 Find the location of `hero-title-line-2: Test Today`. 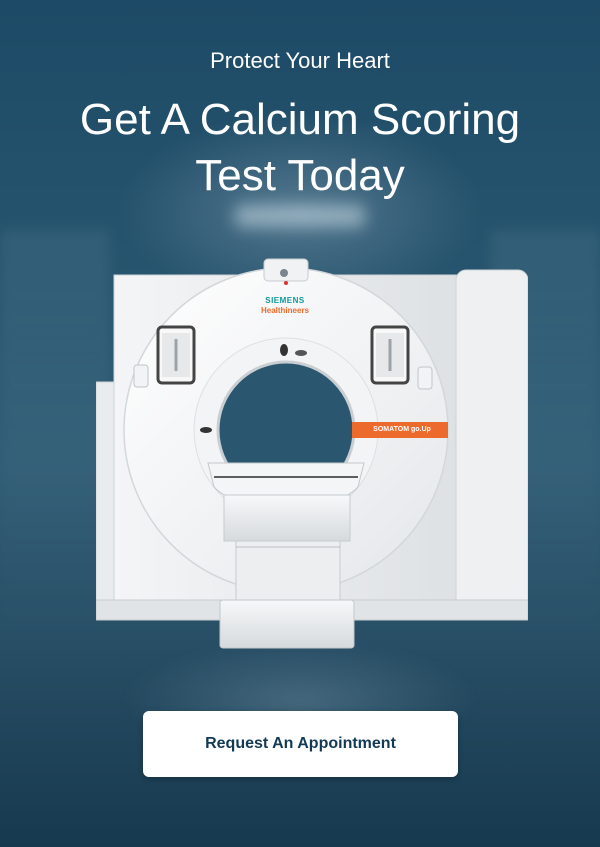

hero-title-line-2: Test Today is located at coordinates (300, 175).